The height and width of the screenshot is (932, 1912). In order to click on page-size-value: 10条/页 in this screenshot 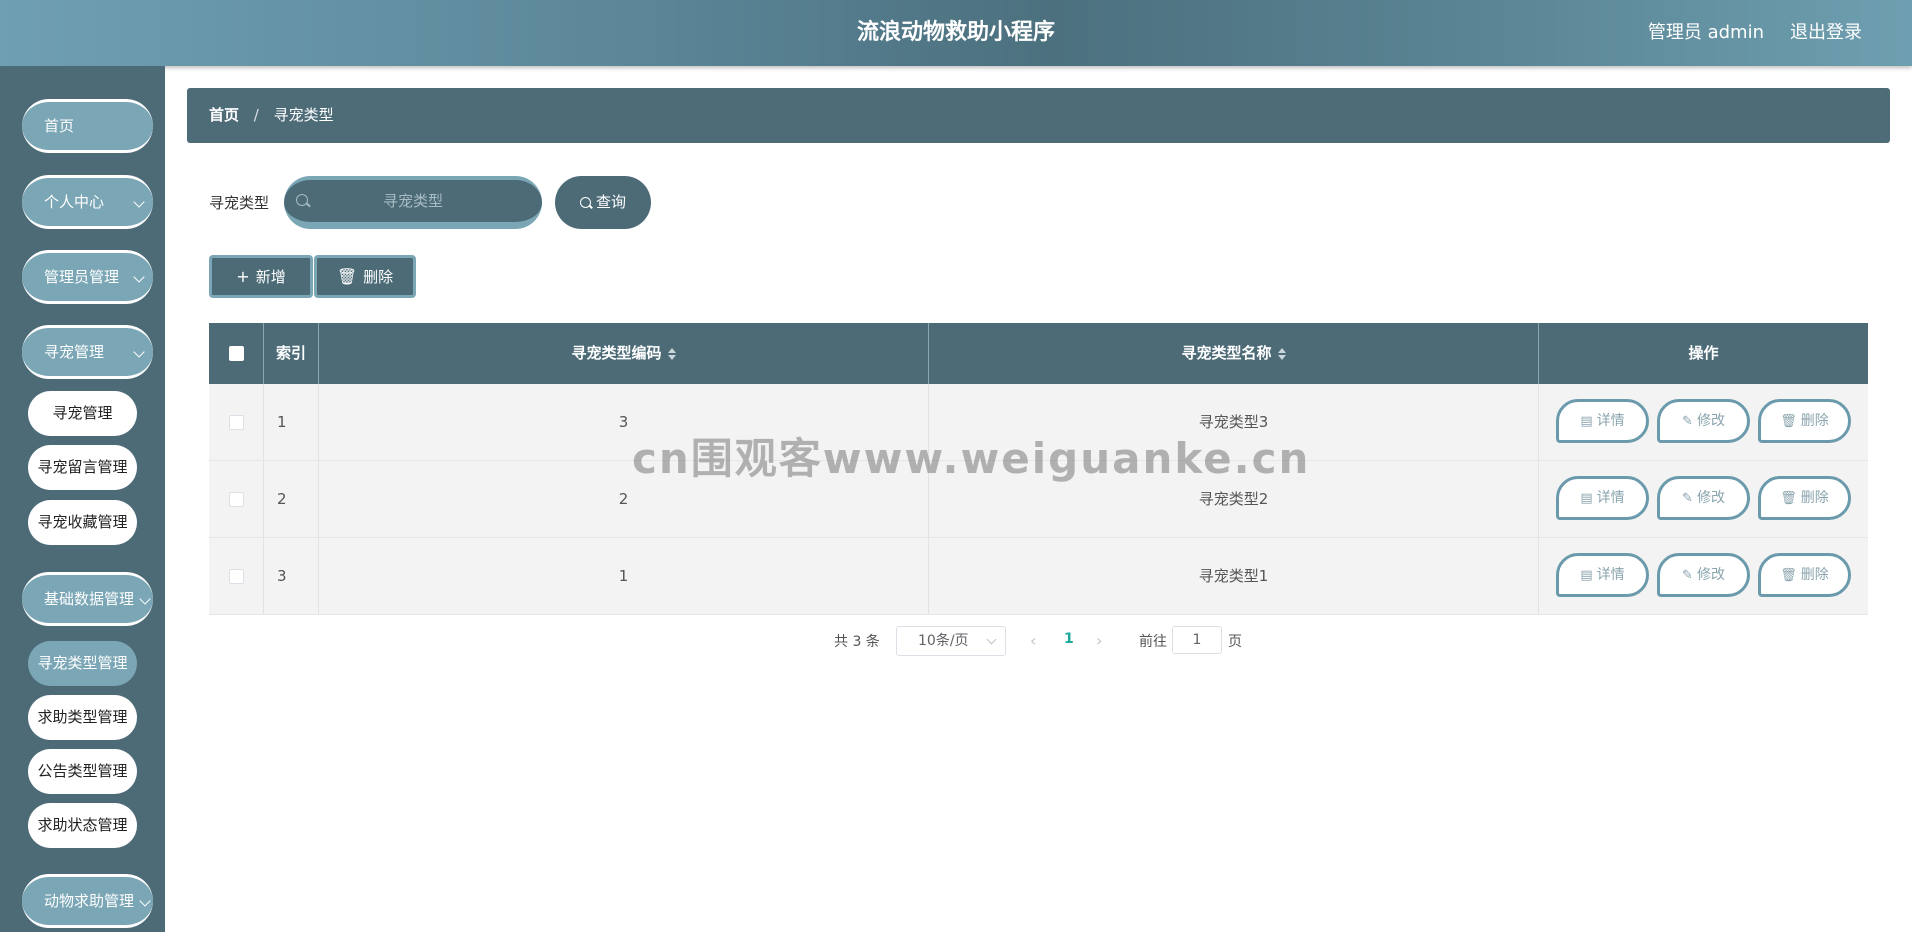, I will do `click(943, 641)`.